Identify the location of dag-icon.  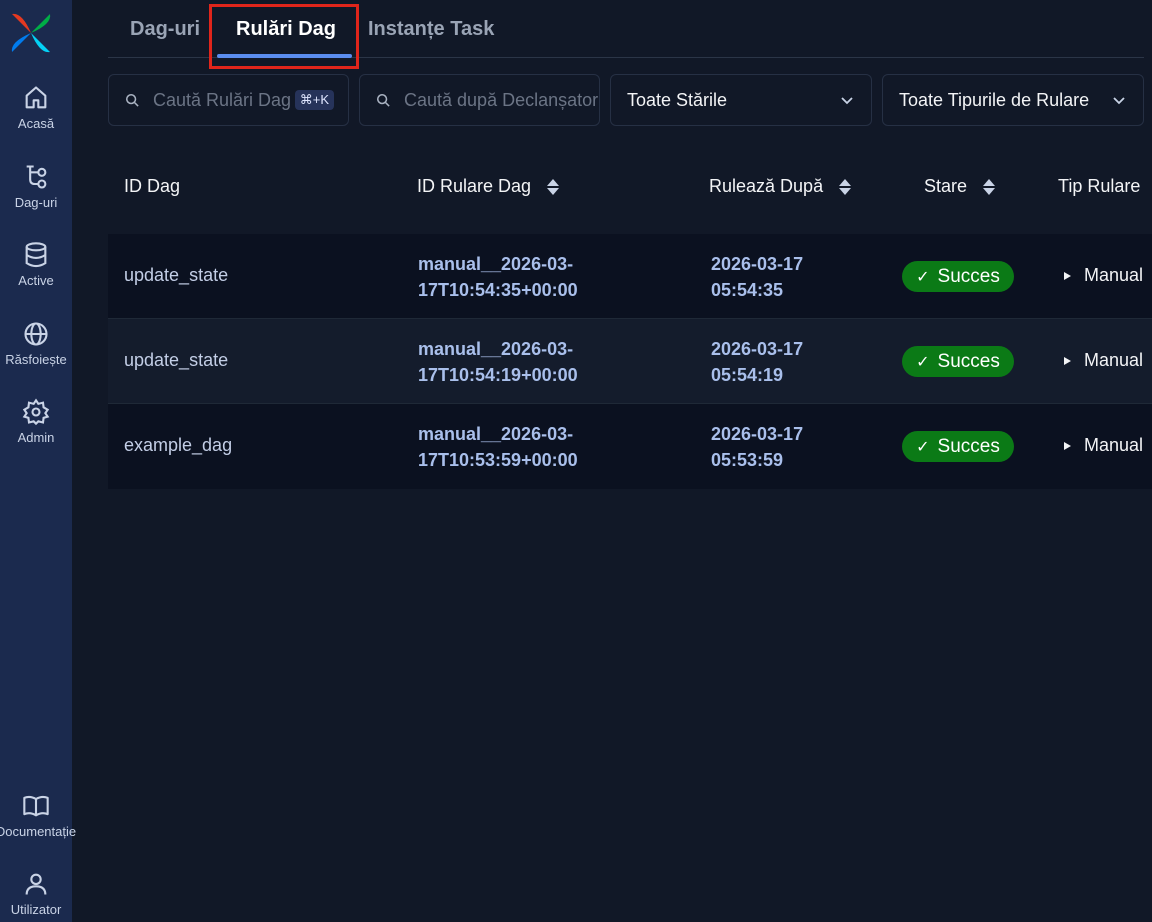
(36, 177).